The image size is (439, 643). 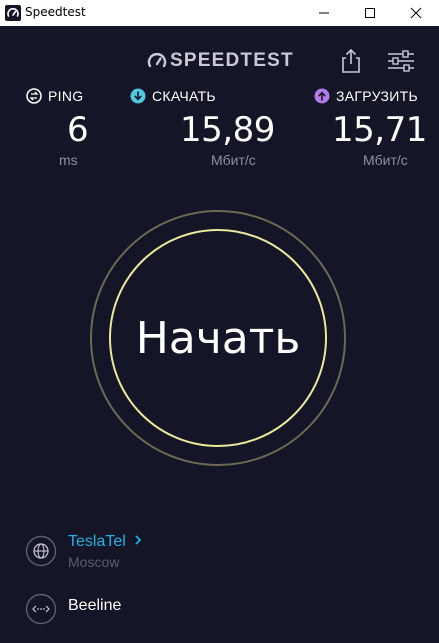 I want to click on upload-metric: ЗАГРУЗИТЬ, so click(x=366, y=96).